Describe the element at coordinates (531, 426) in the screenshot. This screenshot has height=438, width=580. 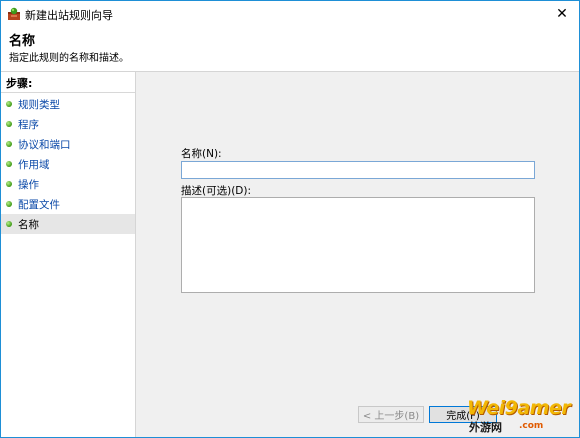
I see `watermark-domain-text: .com` at that location.